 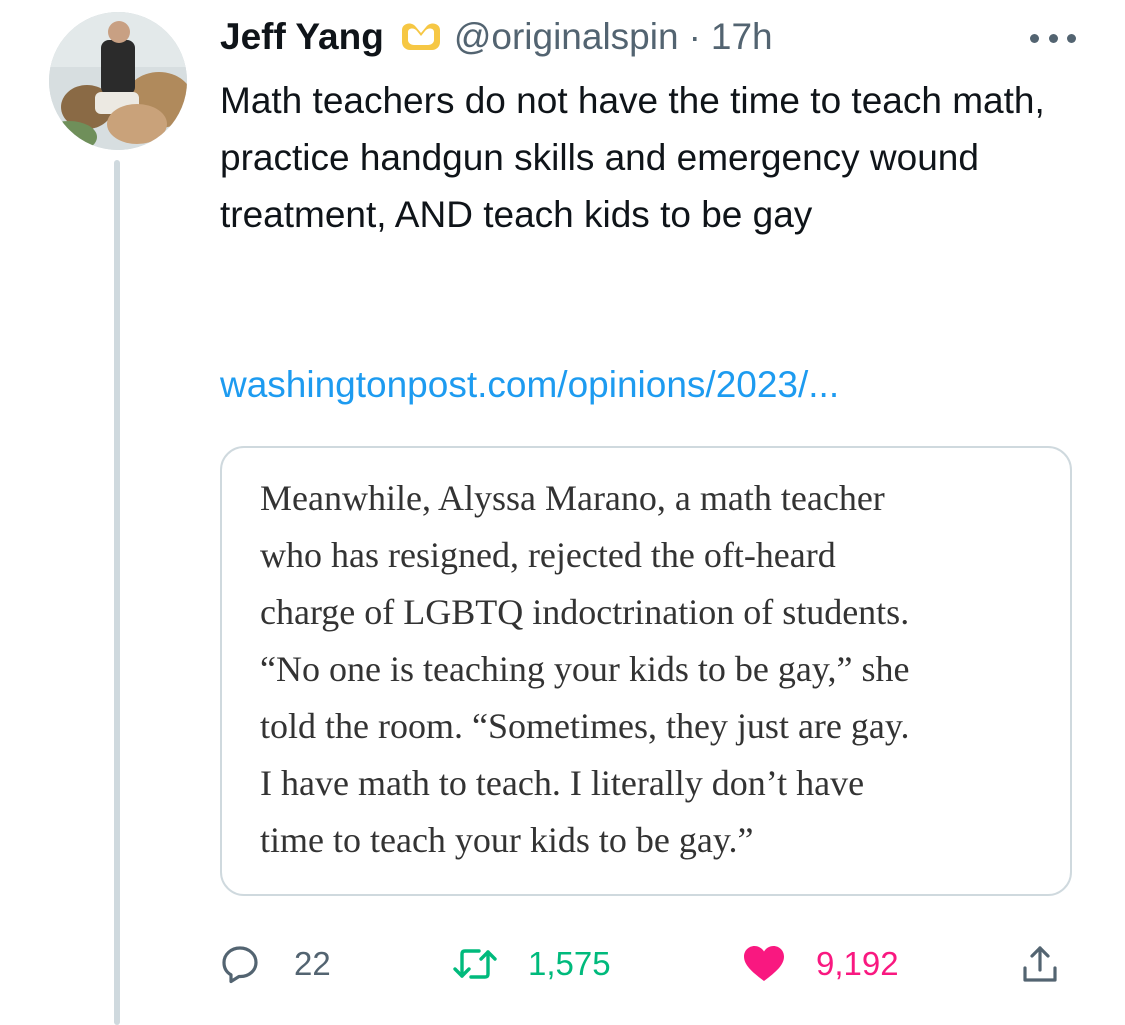 I want to click on author-name: Jeff Yang, so click(x=302, y=37).